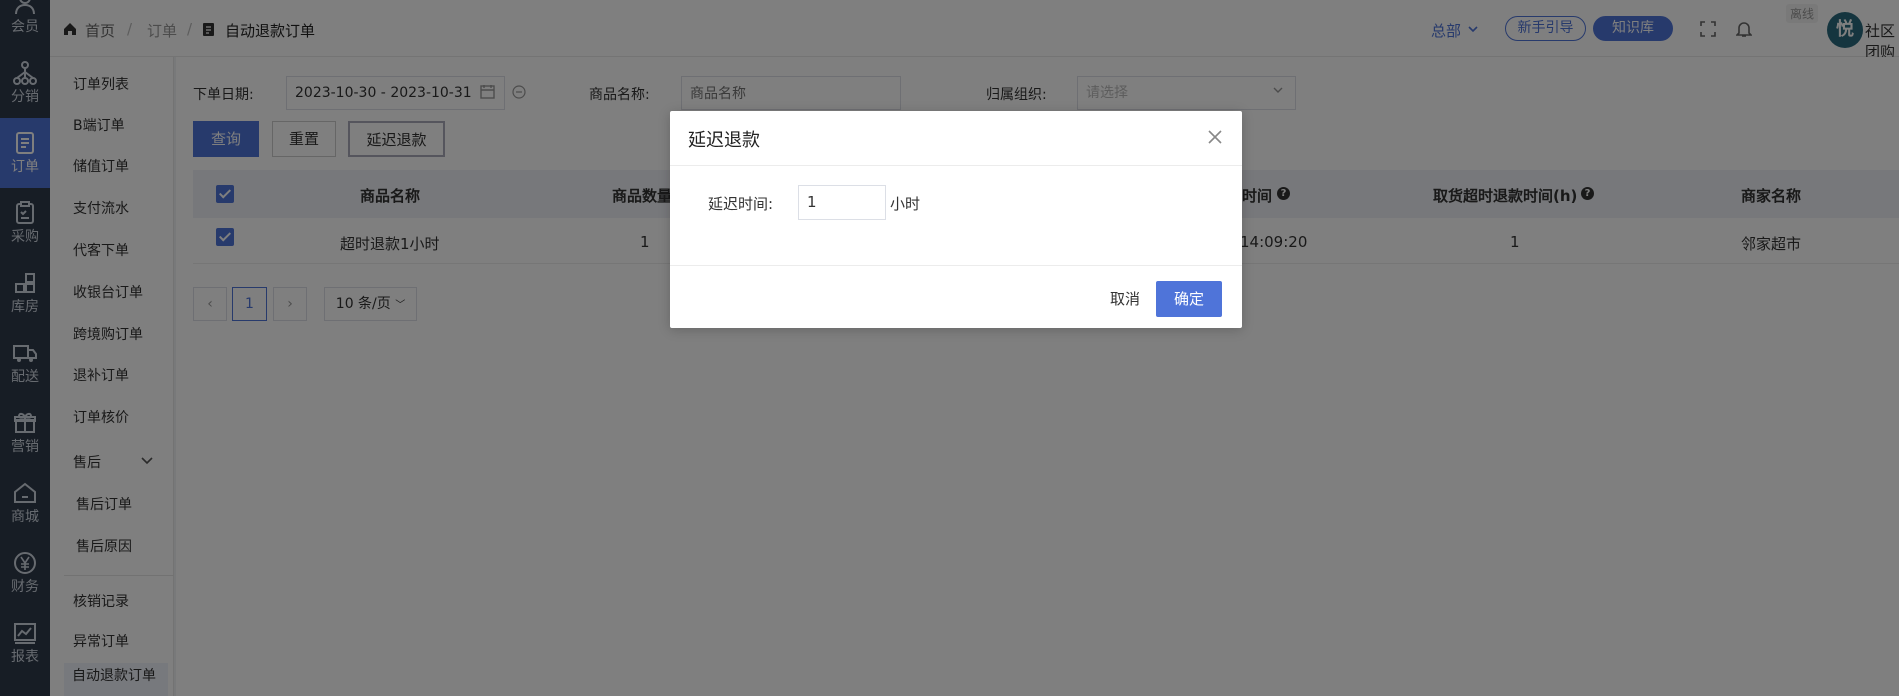 This screenshot has width=1899, height=696. What do you see at coordinates (724, 140) in the screenshot?
I see `dialog-title: 延迟退款` at bounding box center [724, 140].